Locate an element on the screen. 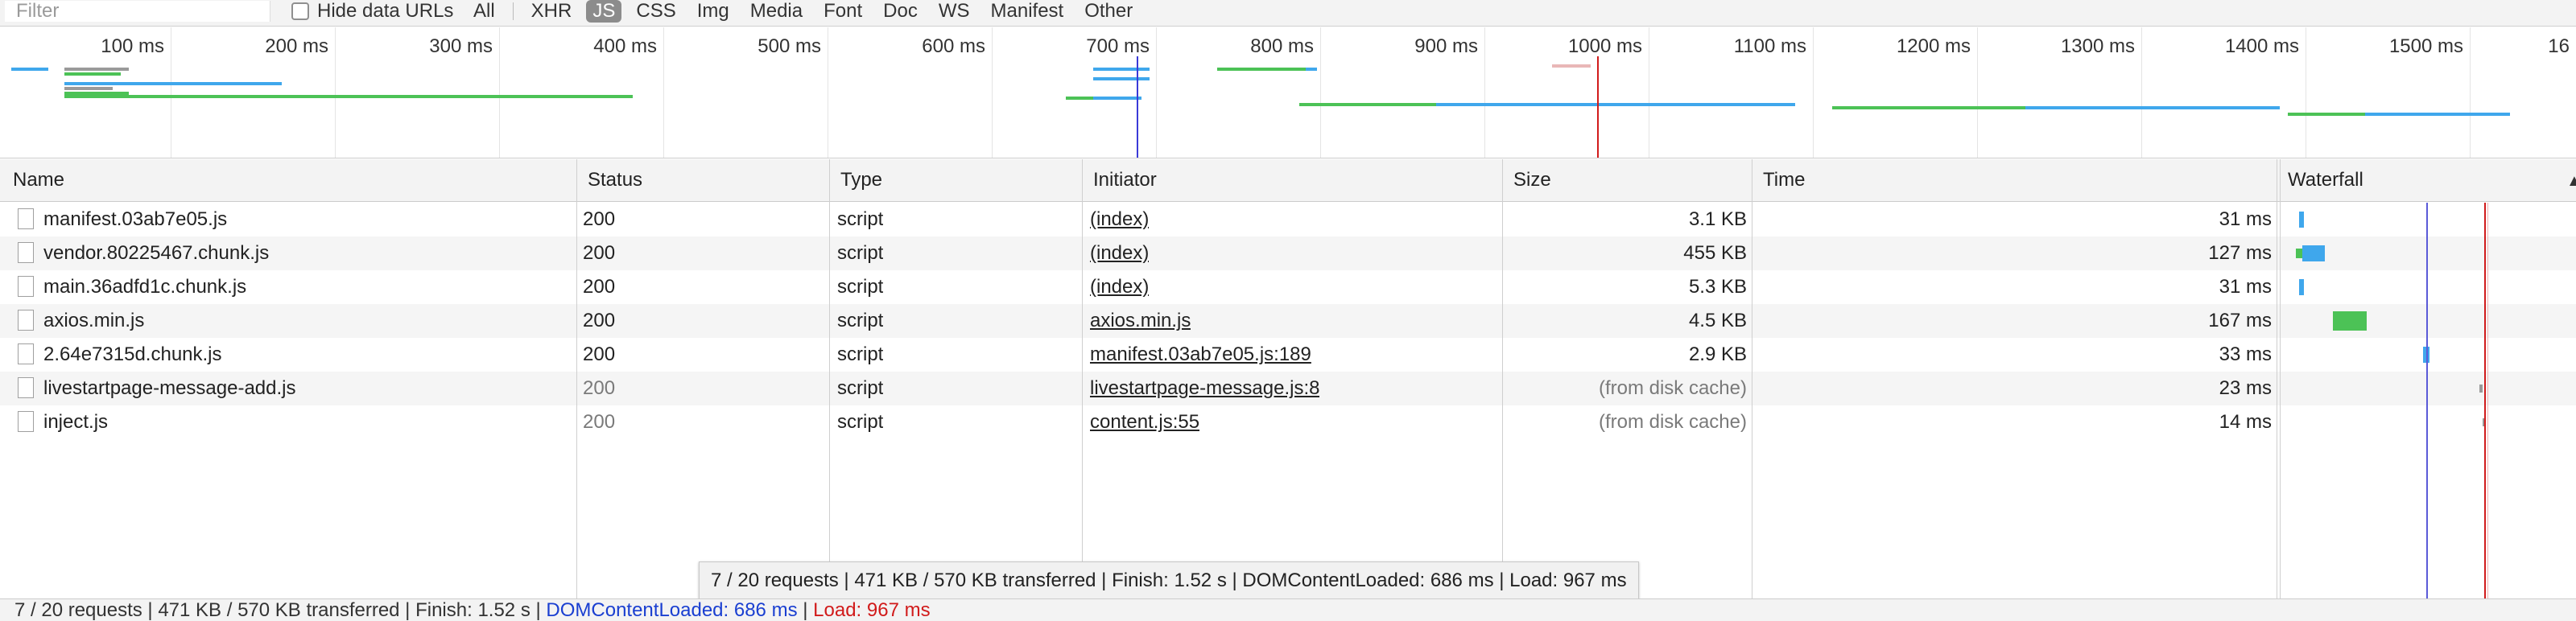  hide-data-urls-checkbox is located at coordinates (300, 11).